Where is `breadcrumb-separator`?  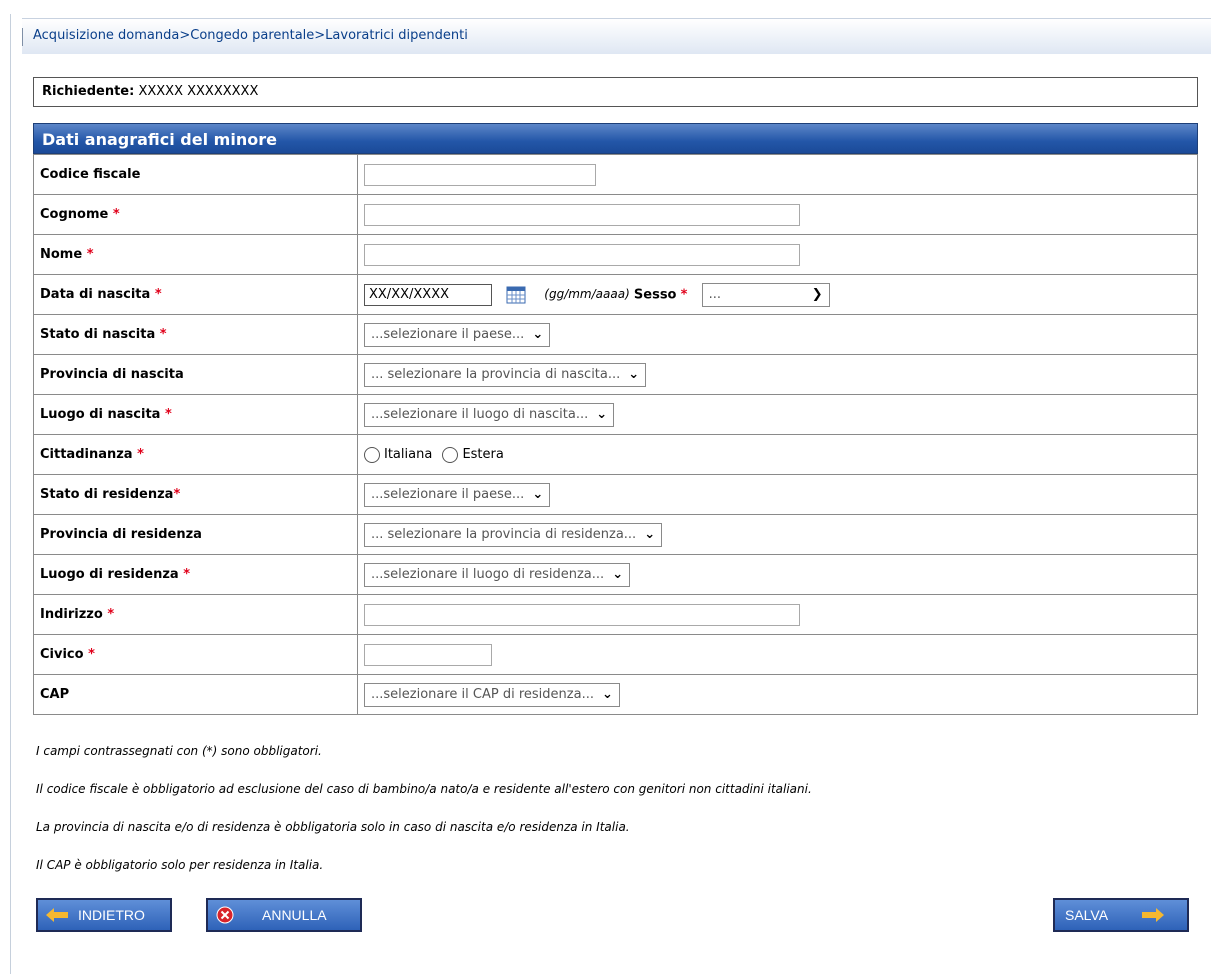
breadcrumb-separator is located at coordinates (22, 37).